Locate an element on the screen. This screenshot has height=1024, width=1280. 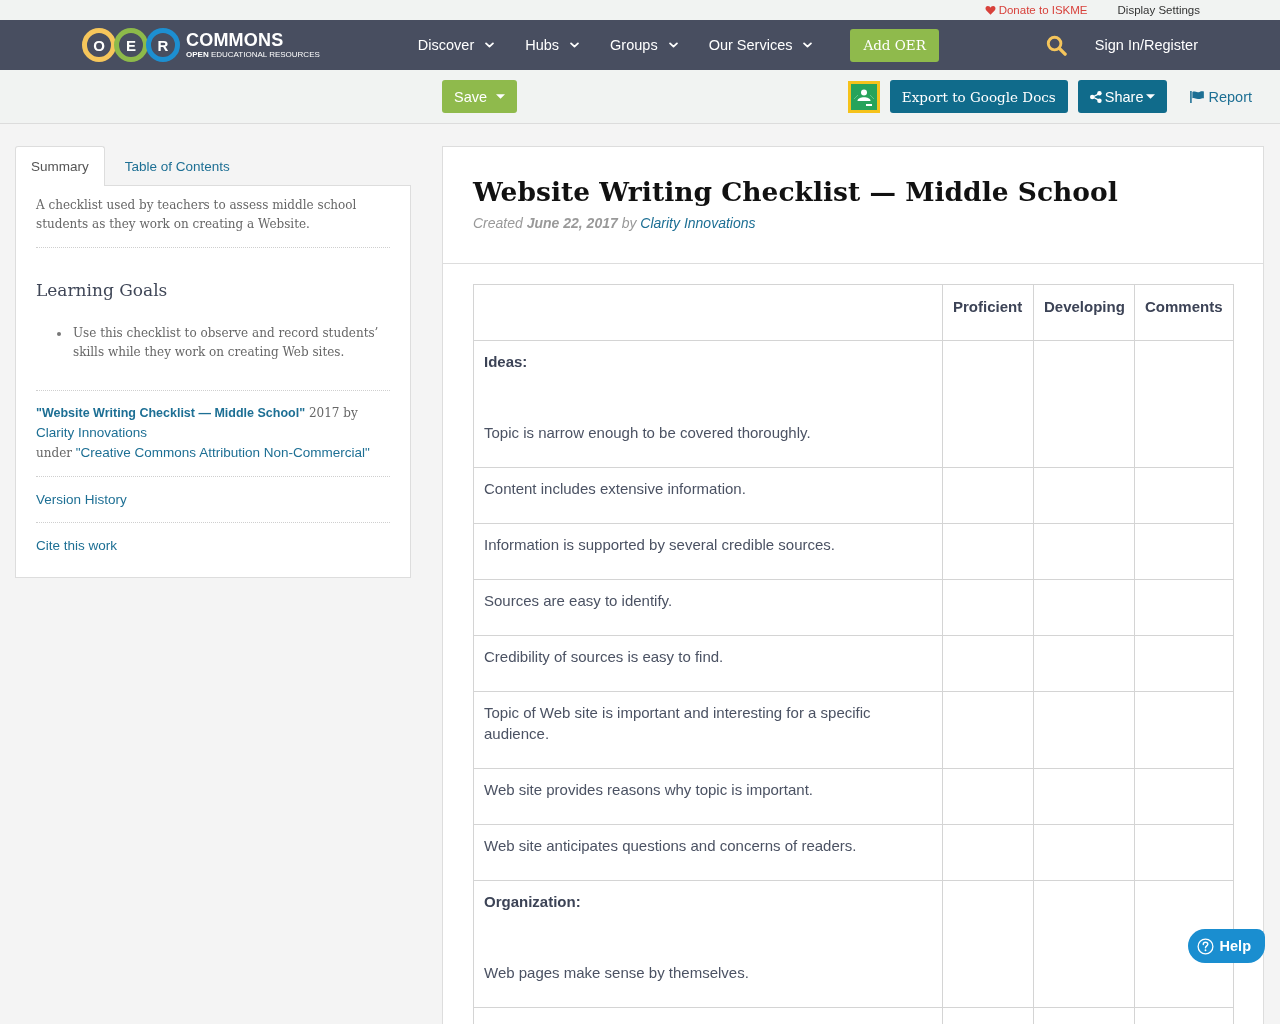
created-line: Created June 22, 2017 by Clarity Innovations is located at coordinates (615, 223).